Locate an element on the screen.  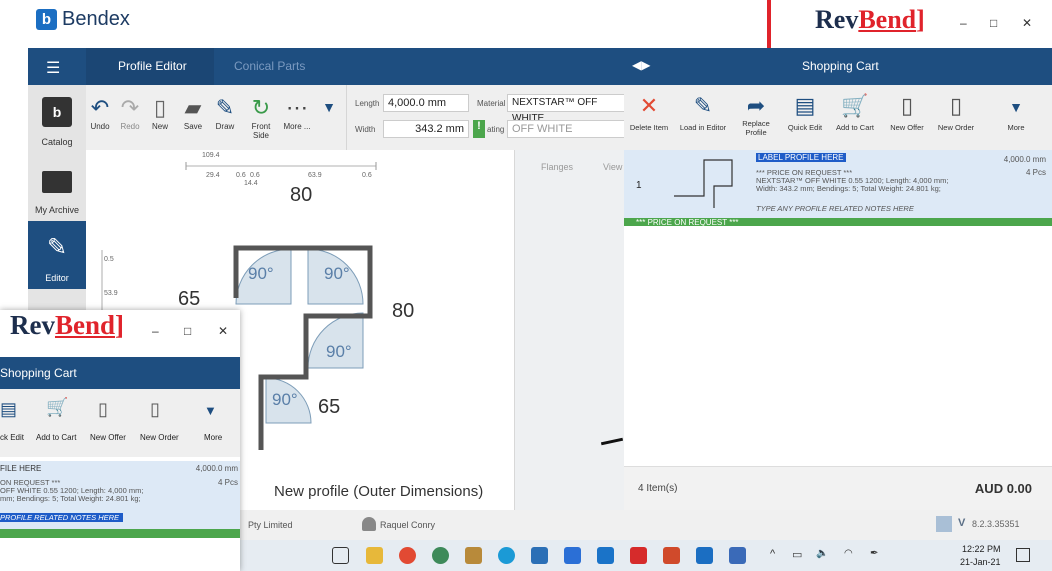
new-button: ▯ New is located at coordinates (160, 117).